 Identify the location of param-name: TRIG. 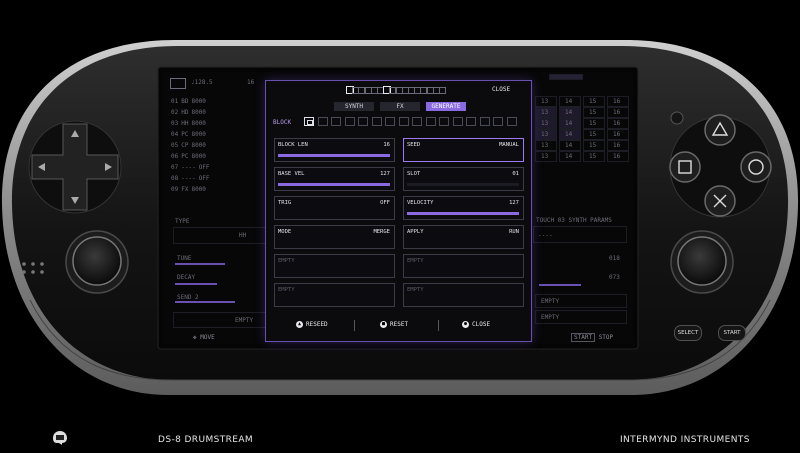
(285, 203).